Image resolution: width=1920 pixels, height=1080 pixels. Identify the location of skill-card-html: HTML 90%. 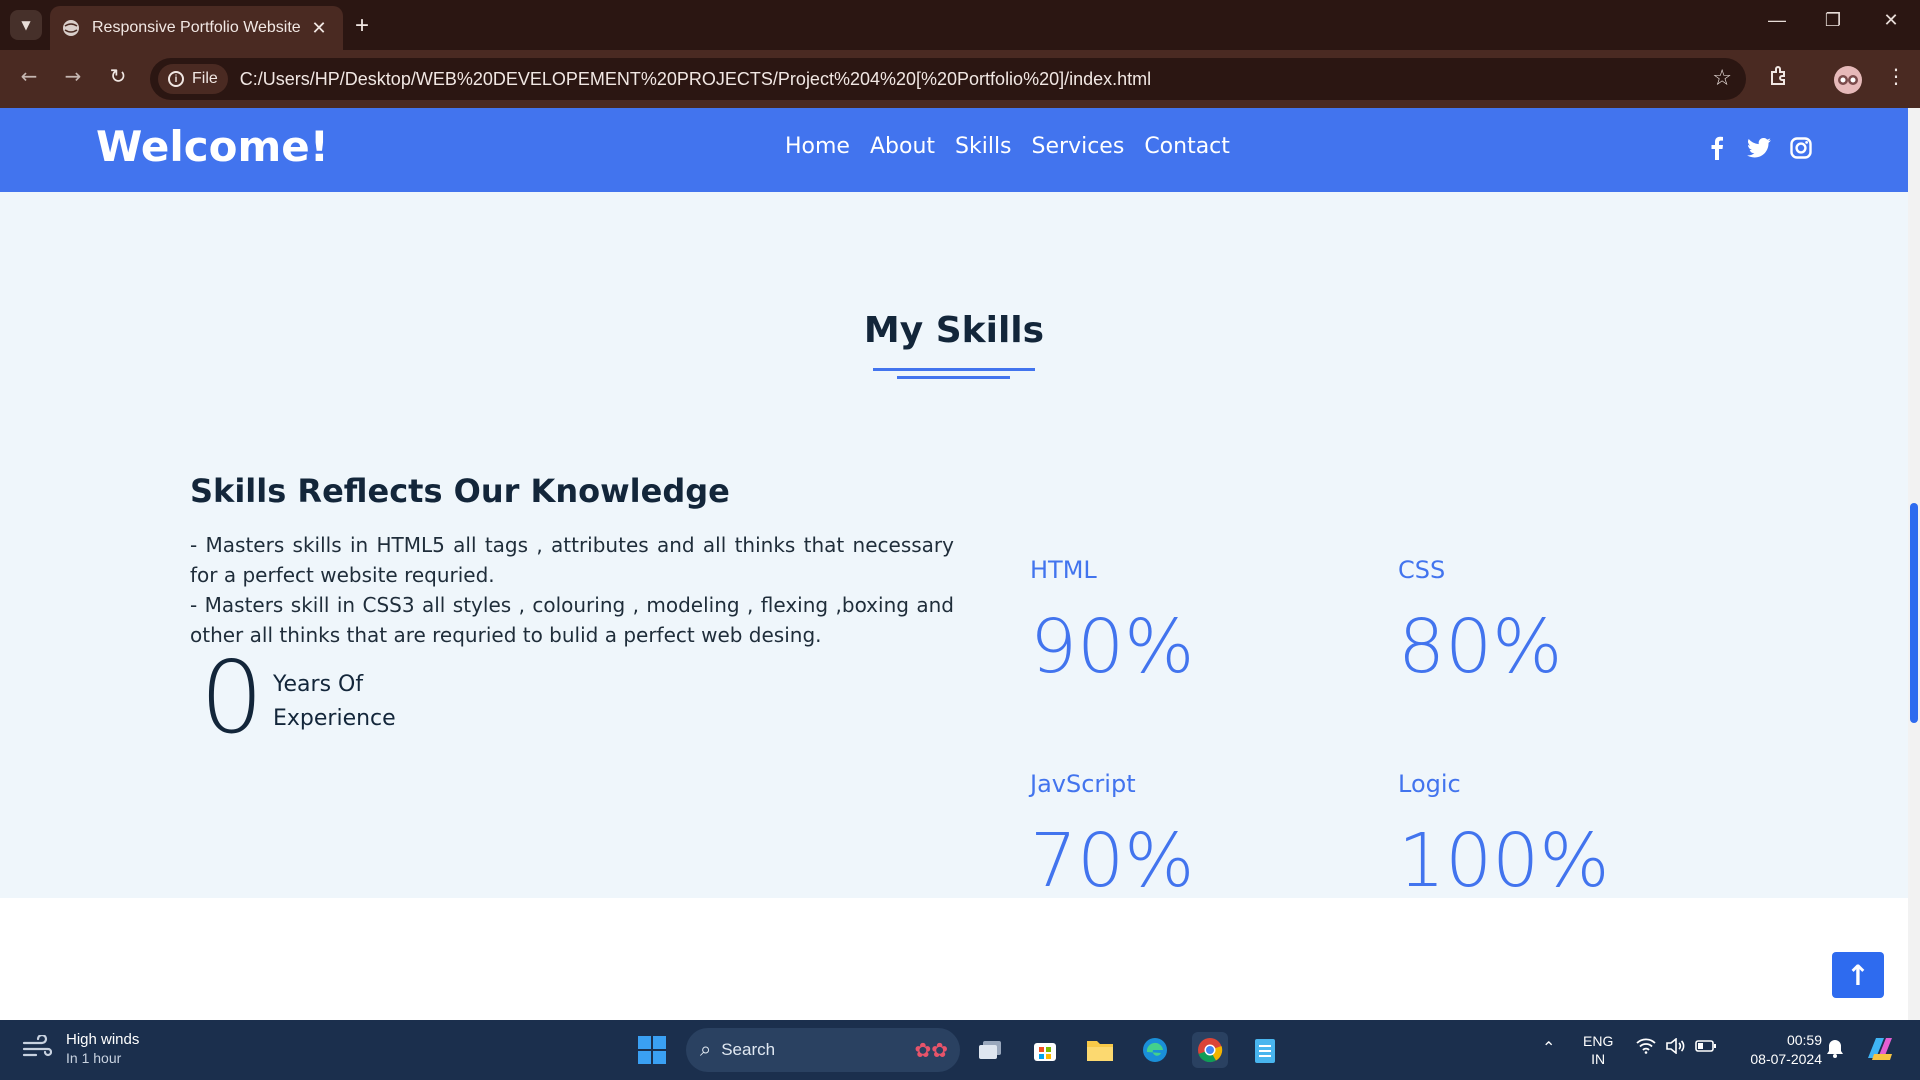
(1180, 623).